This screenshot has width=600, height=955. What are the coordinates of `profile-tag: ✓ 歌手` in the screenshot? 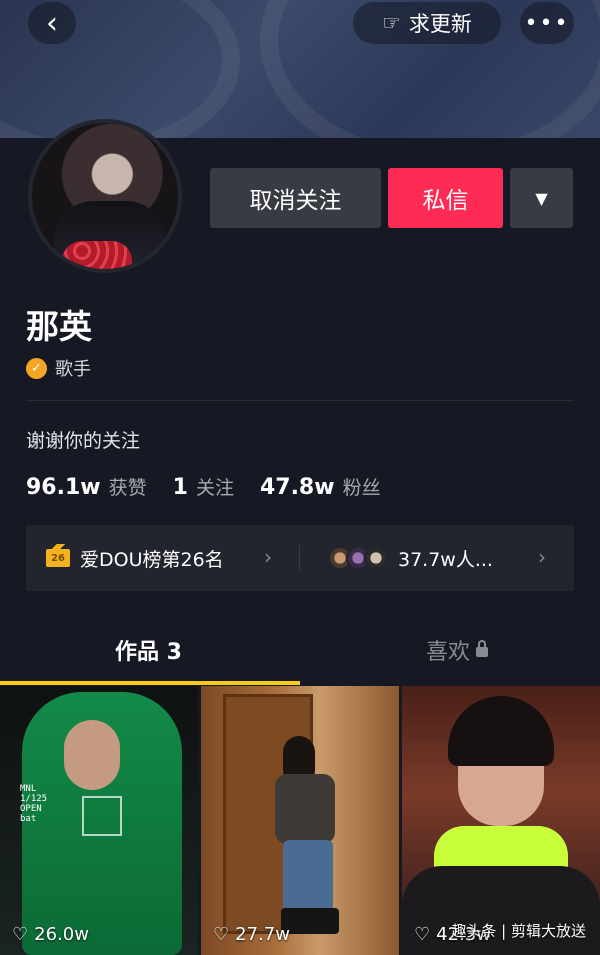 It's located at (58, 368).